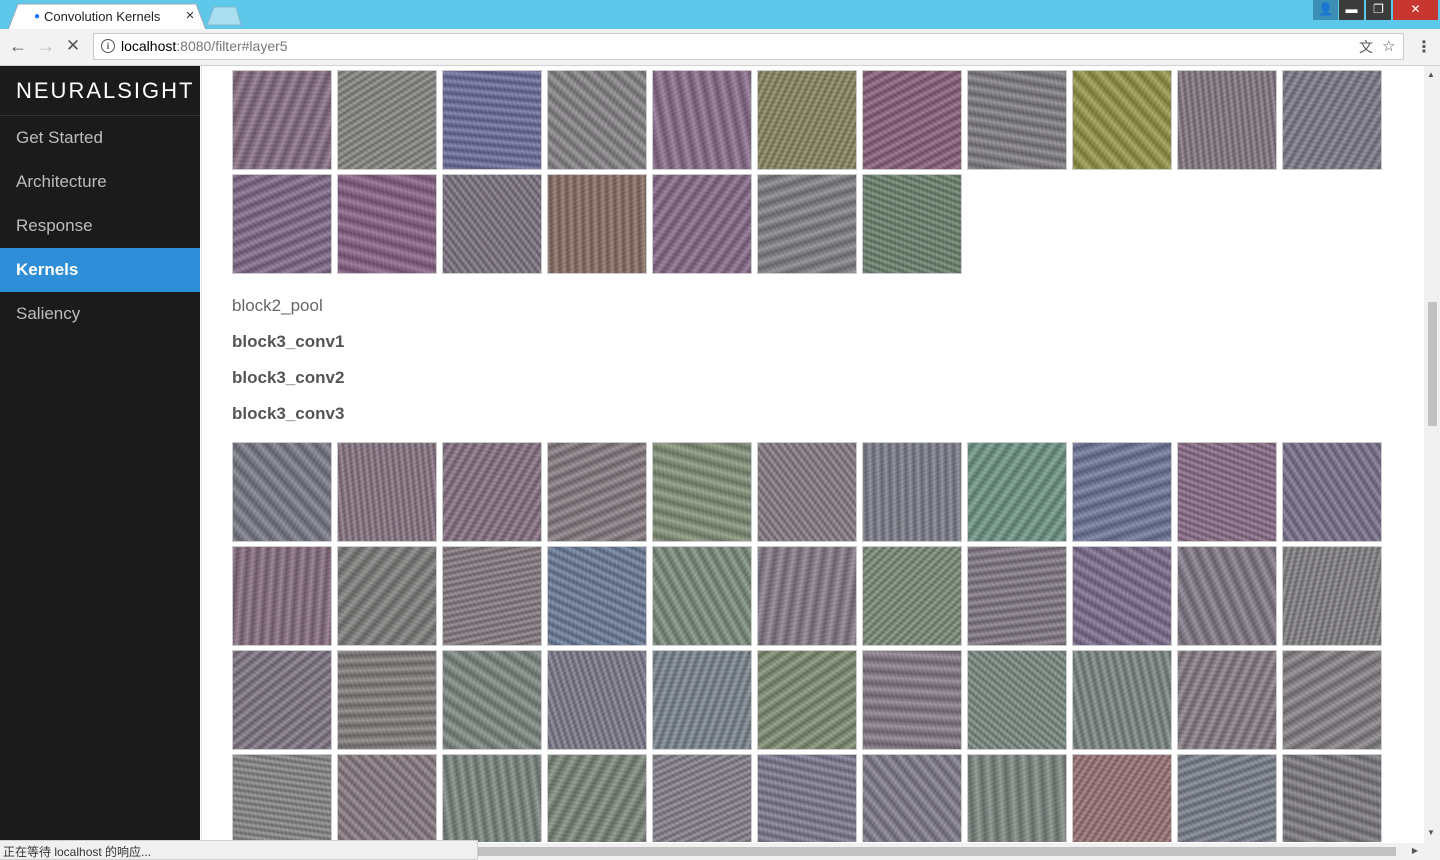 The width and height of the screenshot is (1440, 860). I want to click on vertical-scrollbar: ▲ ▼, so click(1432, 454).